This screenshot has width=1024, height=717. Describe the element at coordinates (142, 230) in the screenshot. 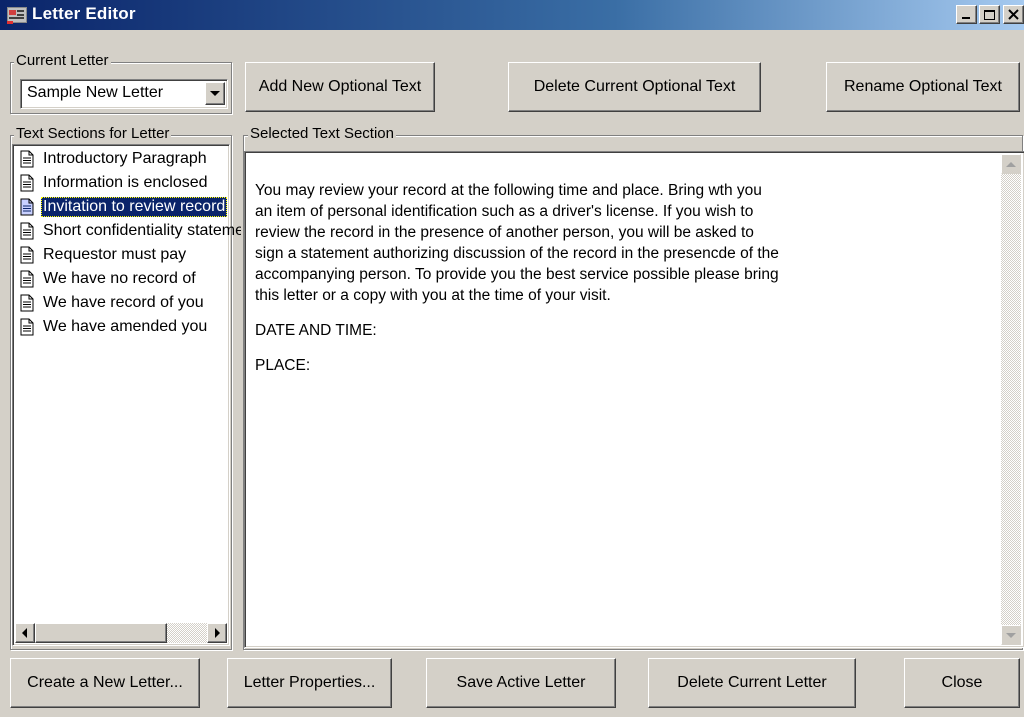

I see `list-item-label: Short confidentiality statement` at that location.